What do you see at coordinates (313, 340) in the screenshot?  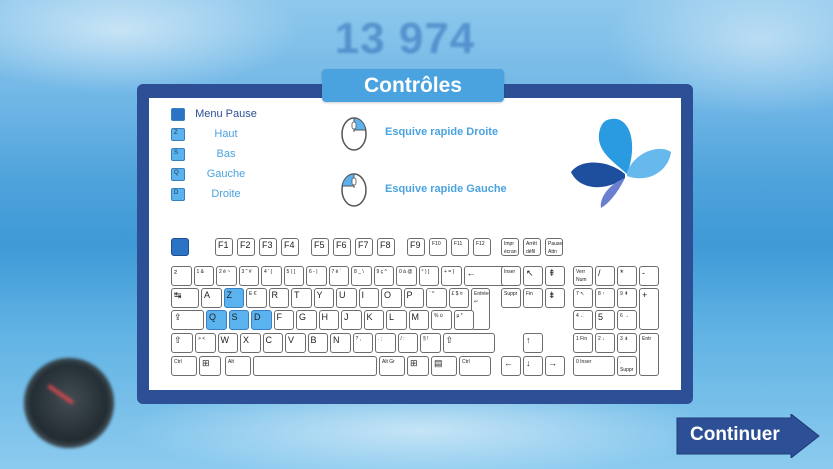 I see `key-label: B` at bounding box center [313, 340].